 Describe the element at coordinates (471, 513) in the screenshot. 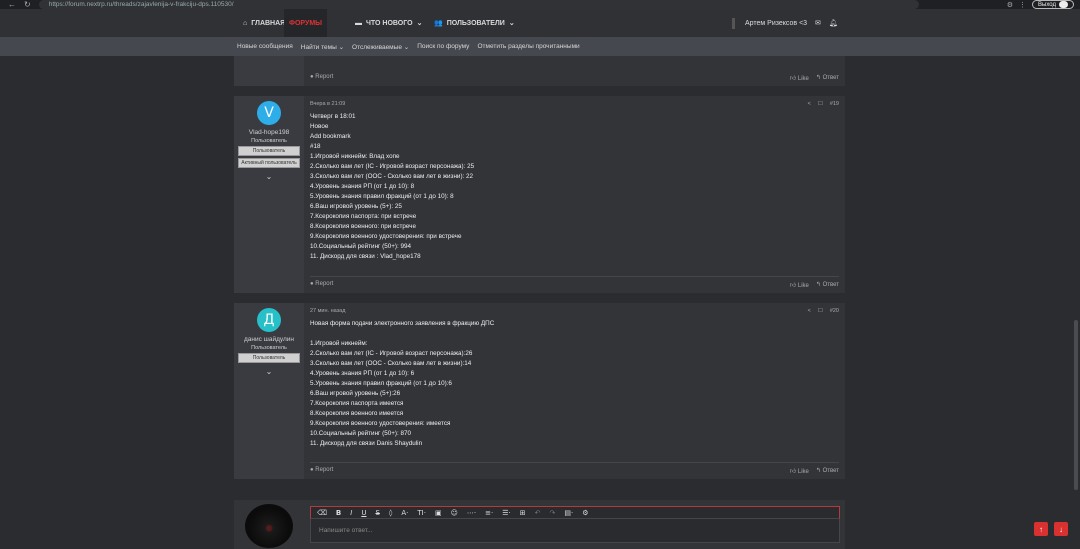

I see `more-icon: ⋯·` at that location.